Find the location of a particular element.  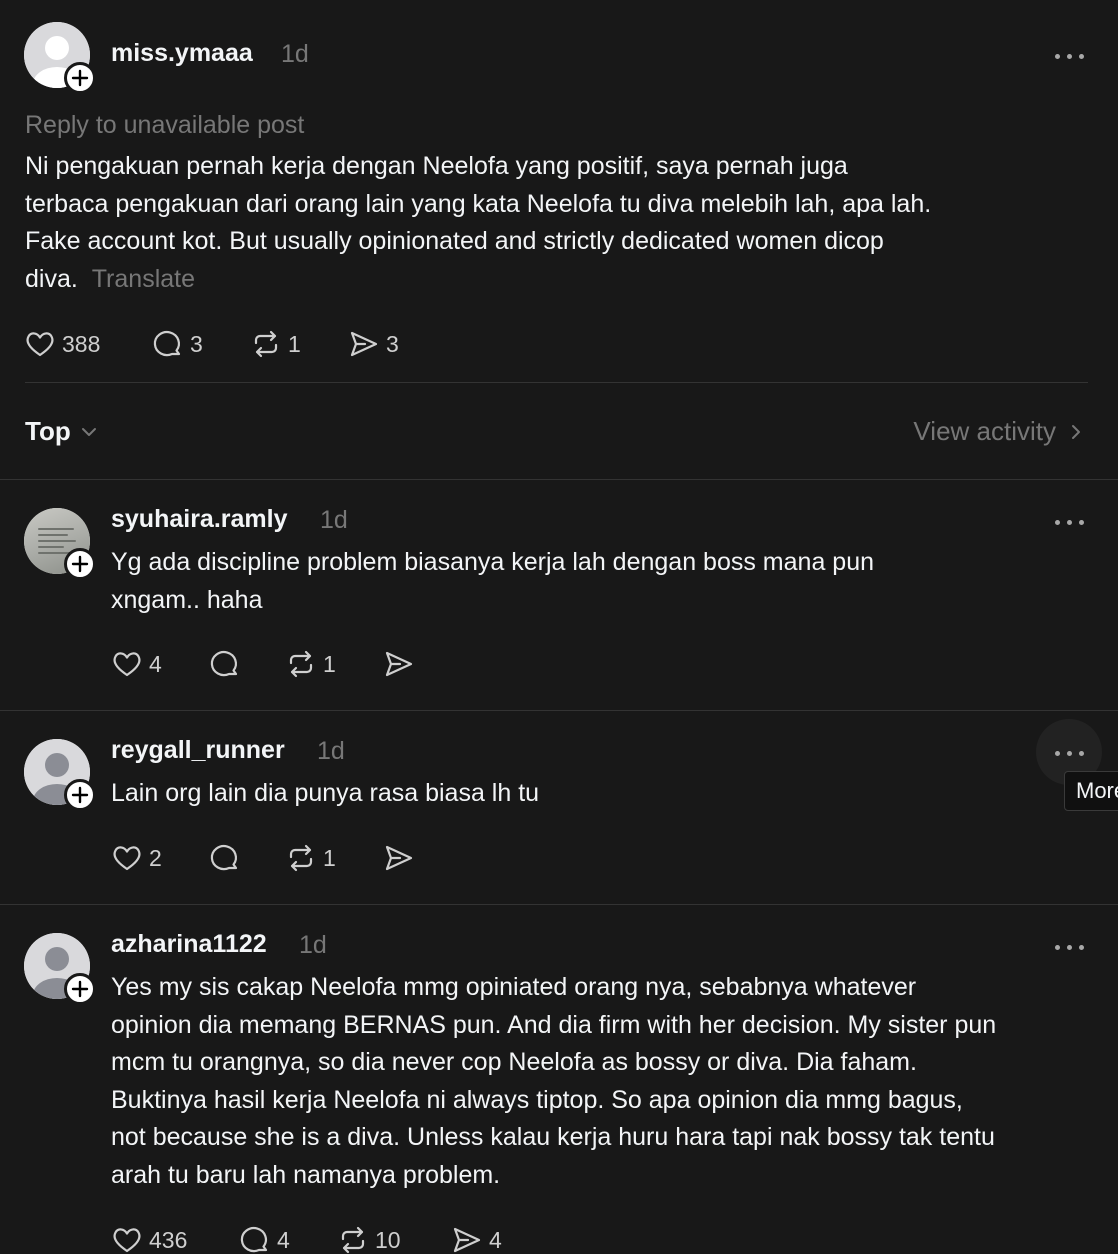

post-line: diva. is located at coordinates (51, 278).